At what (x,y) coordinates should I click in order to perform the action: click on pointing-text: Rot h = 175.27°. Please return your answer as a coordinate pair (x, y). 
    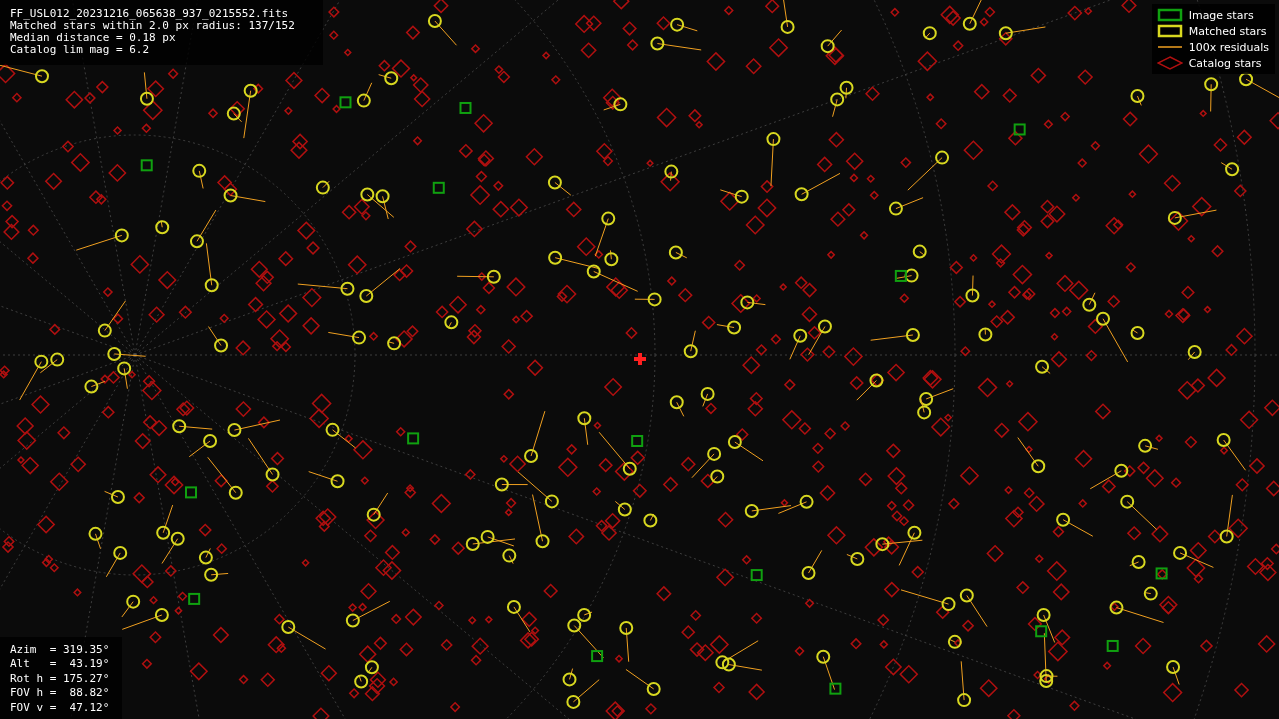
    Looking at the image, I should click on (60, 678).